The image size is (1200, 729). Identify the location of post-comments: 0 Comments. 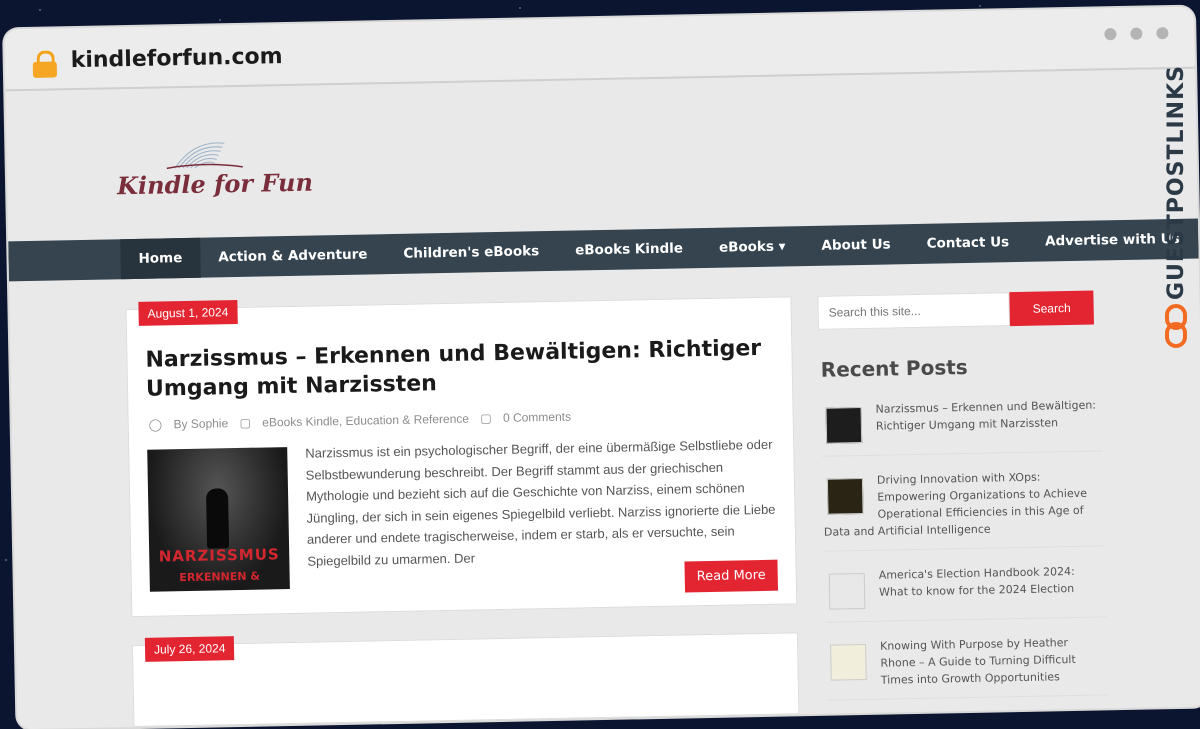
(537, 417).